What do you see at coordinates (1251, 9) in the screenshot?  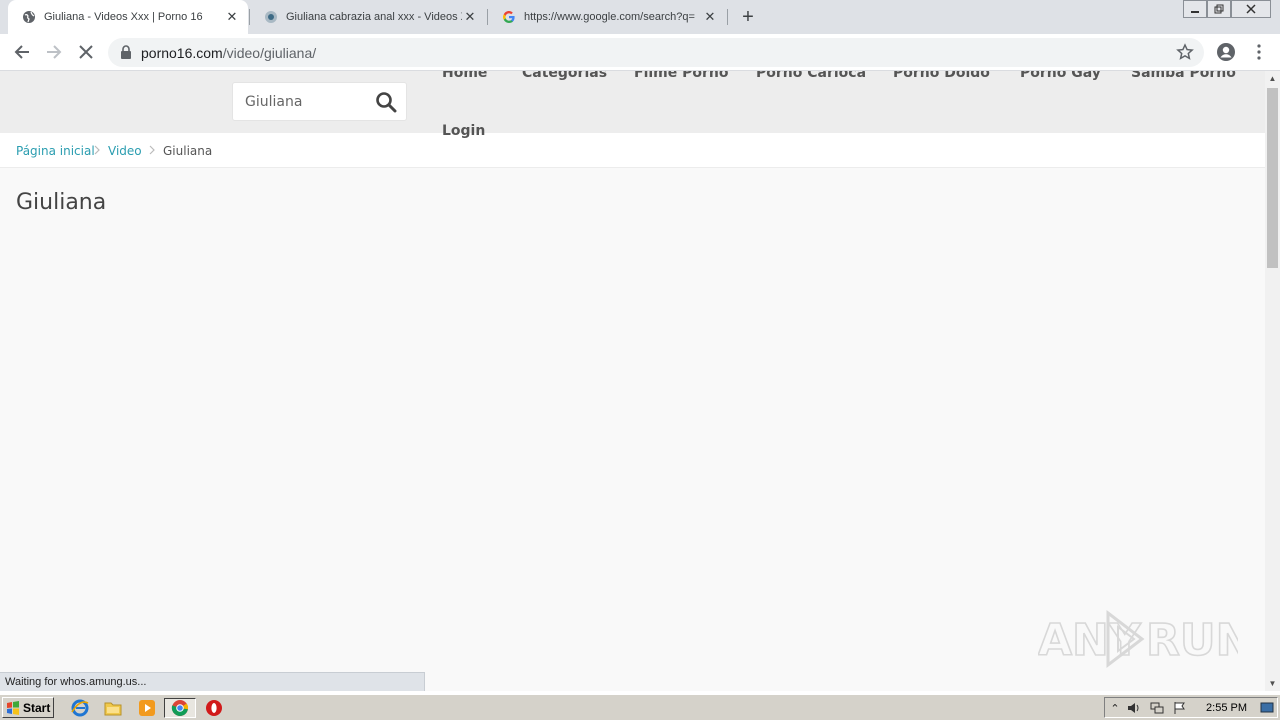 I see `close-window-button` at bounding box center [1251, 9].